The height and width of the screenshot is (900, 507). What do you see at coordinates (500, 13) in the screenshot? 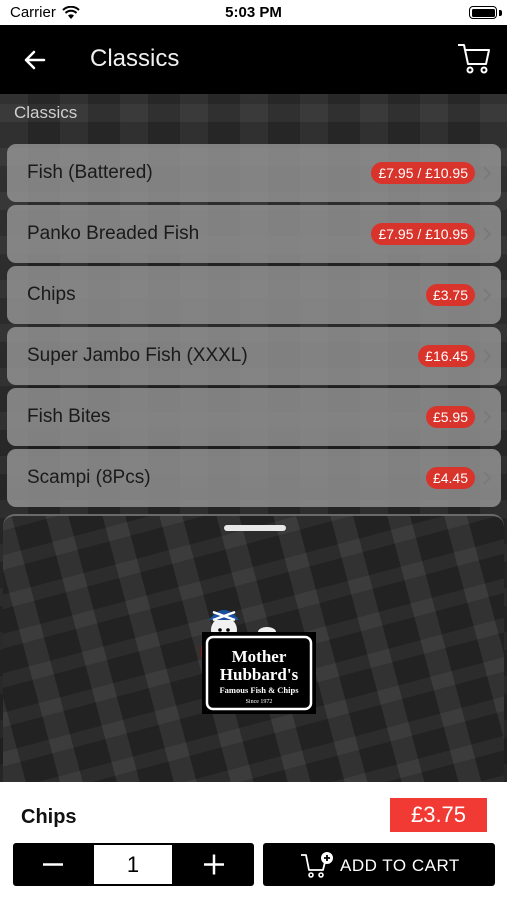
I see `battery-nub` at bounding box center [500, 13].